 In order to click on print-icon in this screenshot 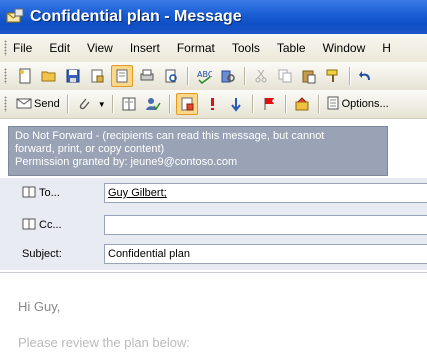, I will do `click(147, 76)`.